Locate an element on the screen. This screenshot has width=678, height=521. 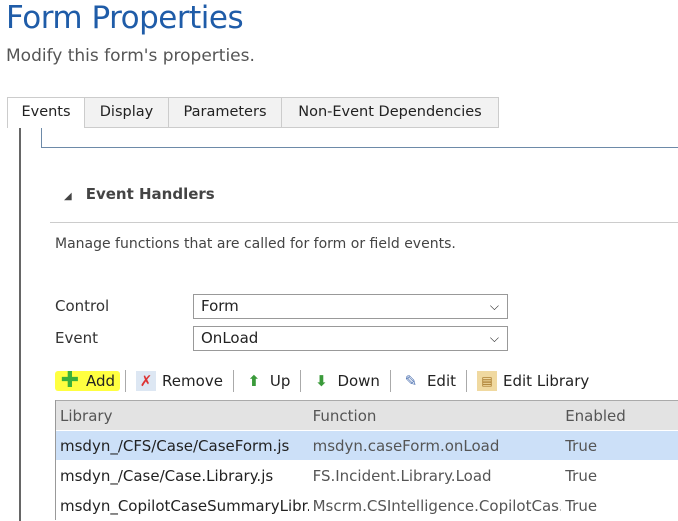
add-button: ✚ Add is located at coordinates (88, 380).